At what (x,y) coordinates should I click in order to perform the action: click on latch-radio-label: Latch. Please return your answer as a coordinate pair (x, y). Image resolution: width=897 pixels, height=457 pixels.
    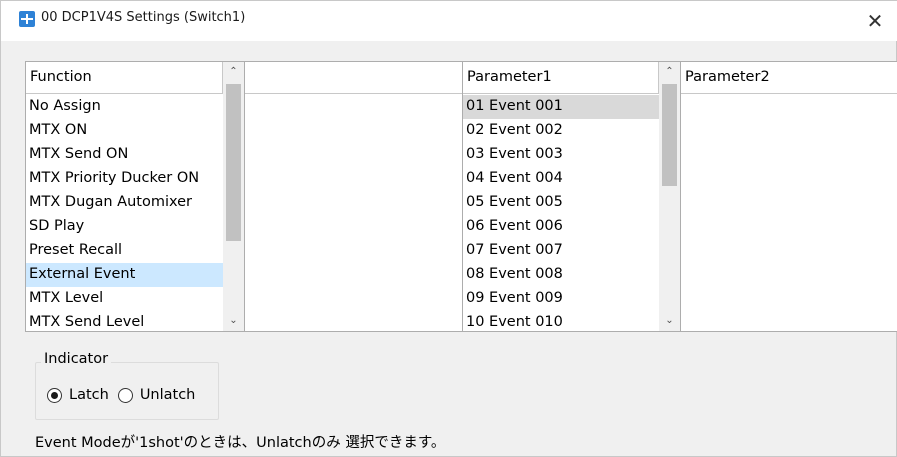
    Looking at the image, I should click on (89, 395).